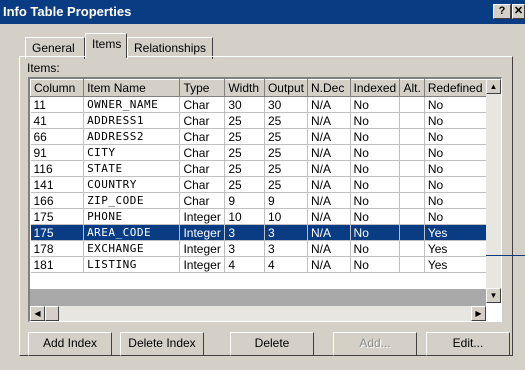 The height and width of the screenshot is (370, 525). Describe the element at coordinates (57, 264) in the screenshot. I see `cell-column: 181` at that location.